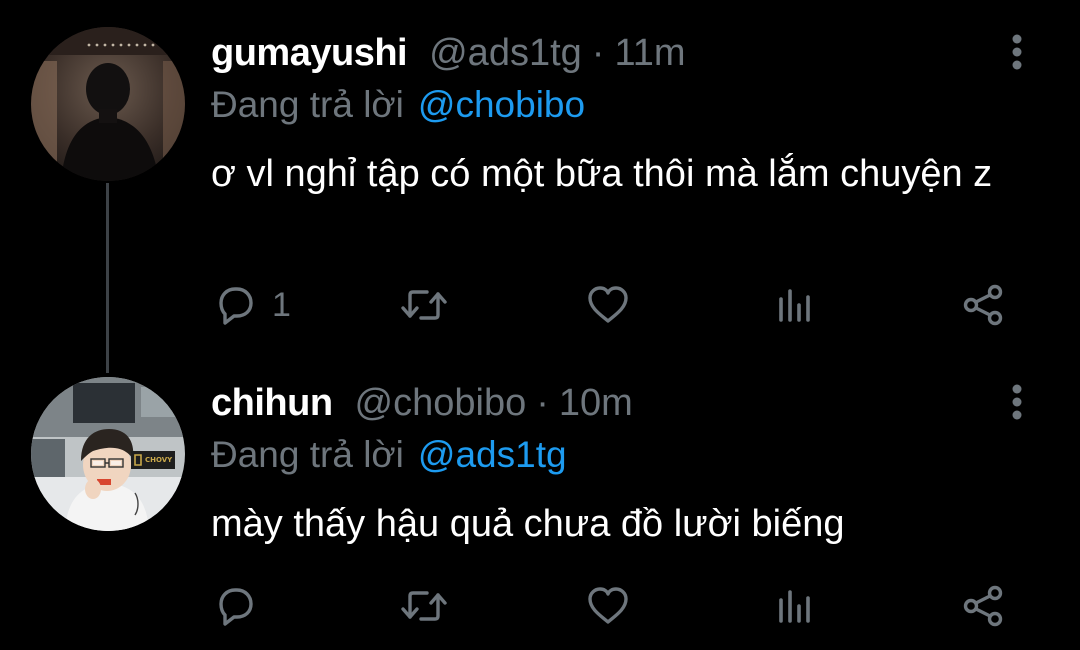 This screenshot has height=650, width=1080. What do you see at coordinates (596, 403) in the screenshot?
I see `timestamp: 10m` at bounding box center [596, 403].